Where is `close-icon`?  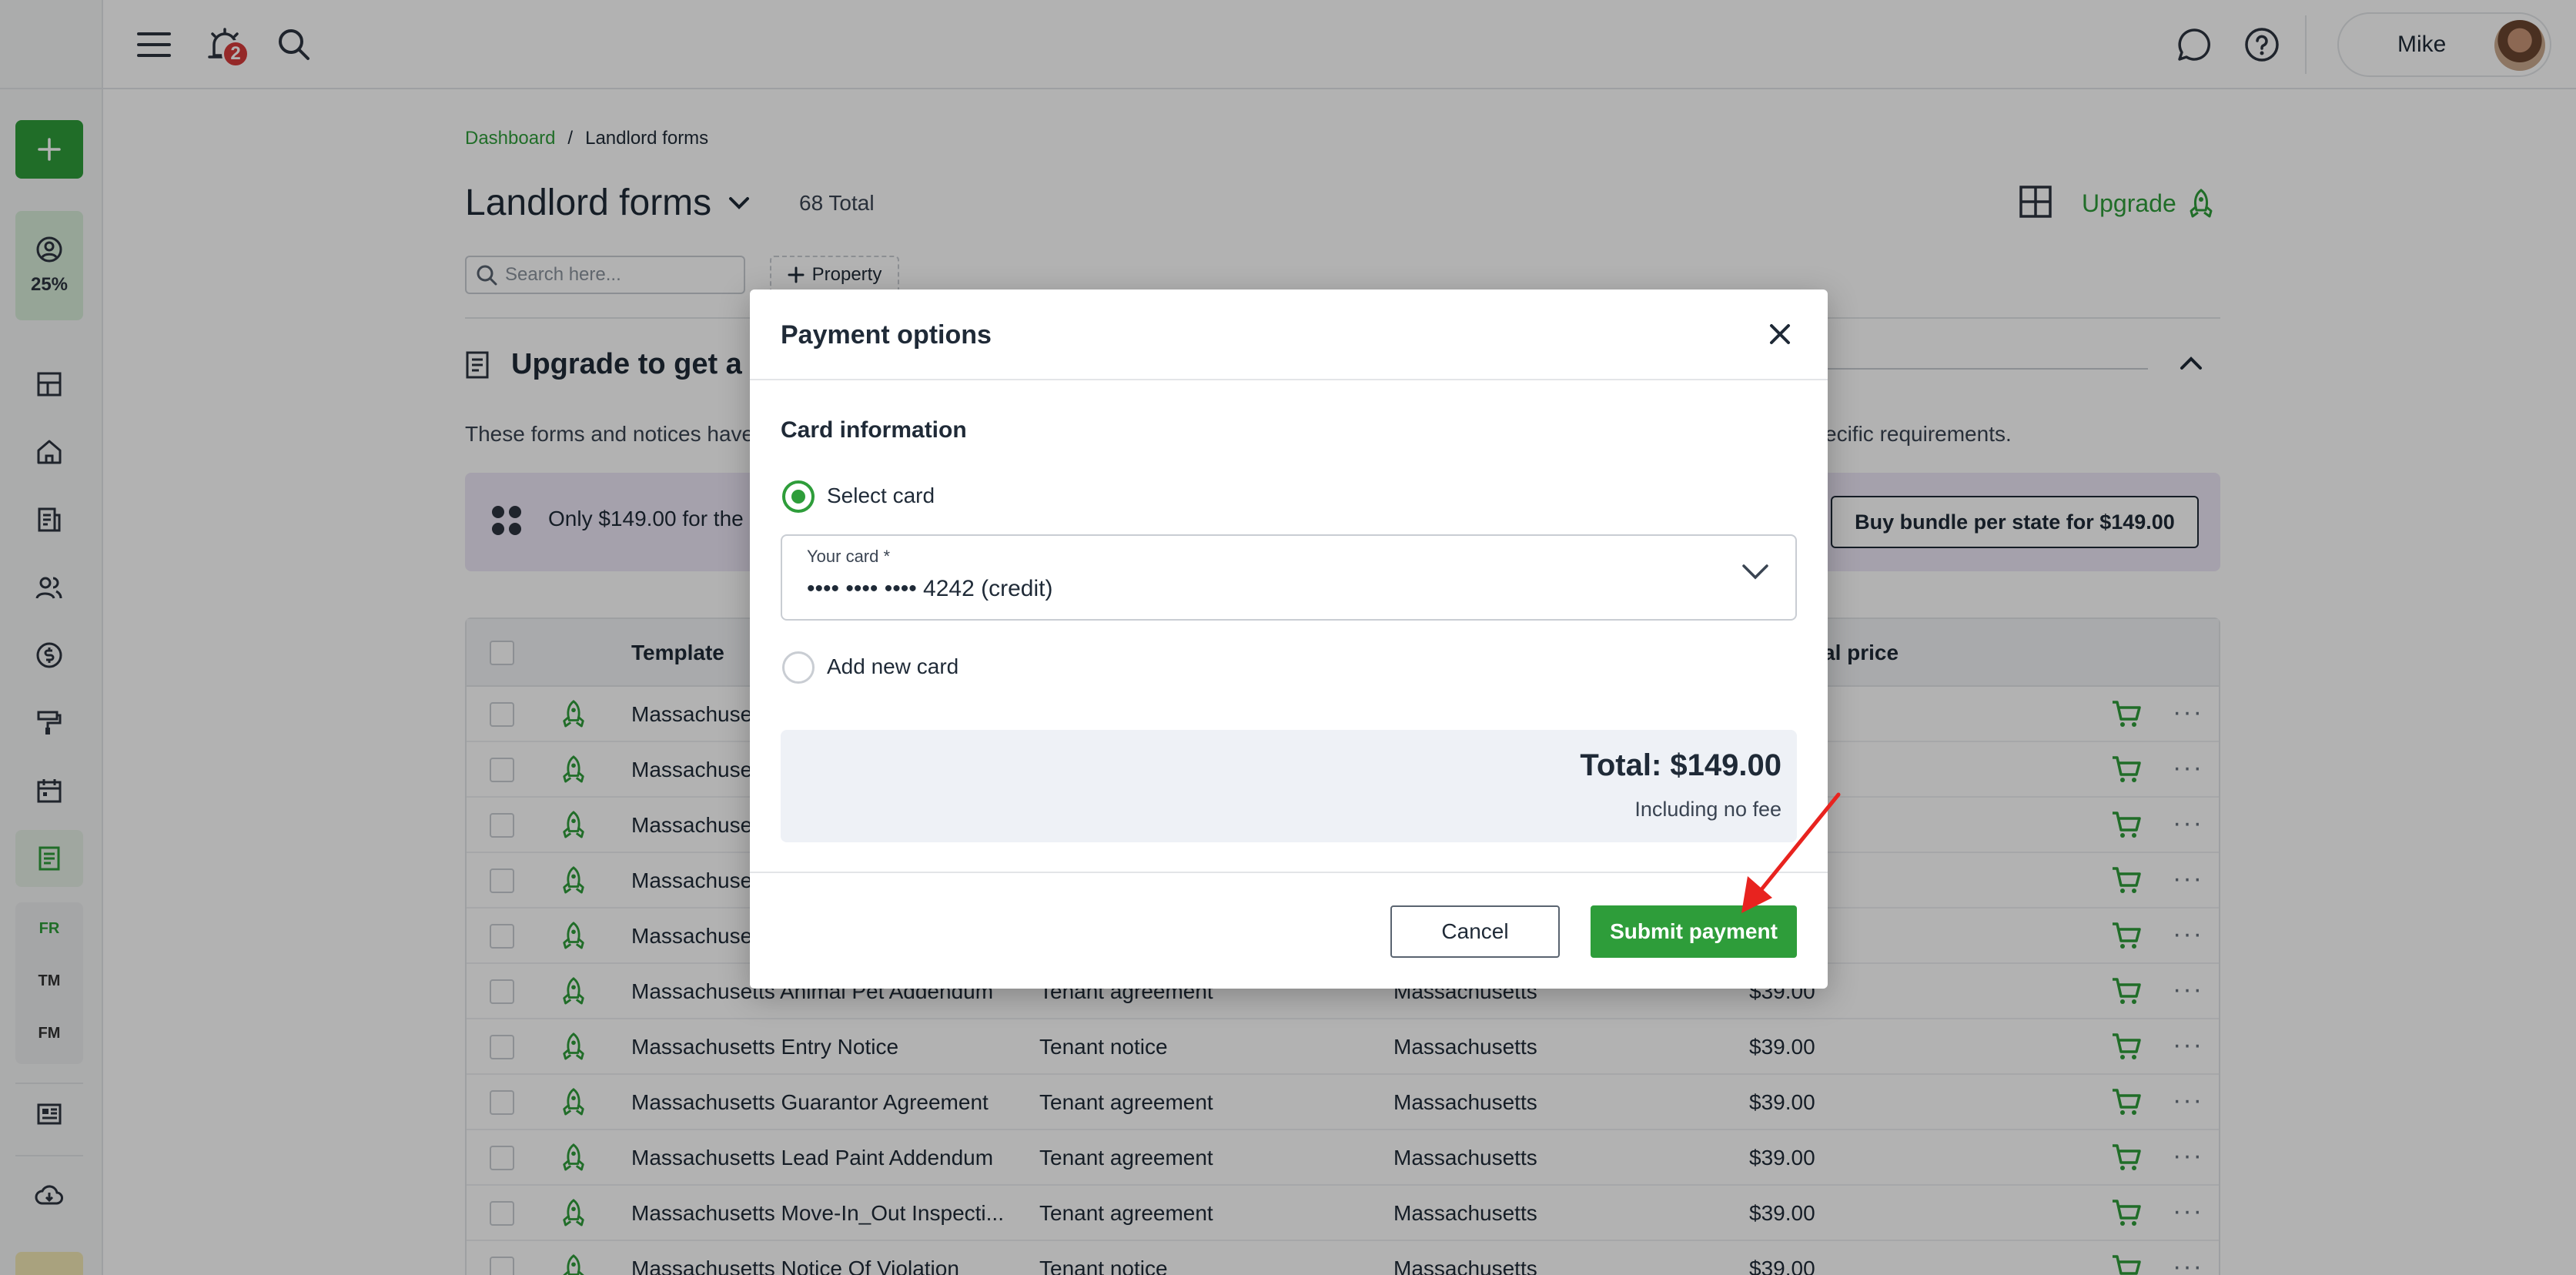 close-icon is located at coordinates (1780, 334).